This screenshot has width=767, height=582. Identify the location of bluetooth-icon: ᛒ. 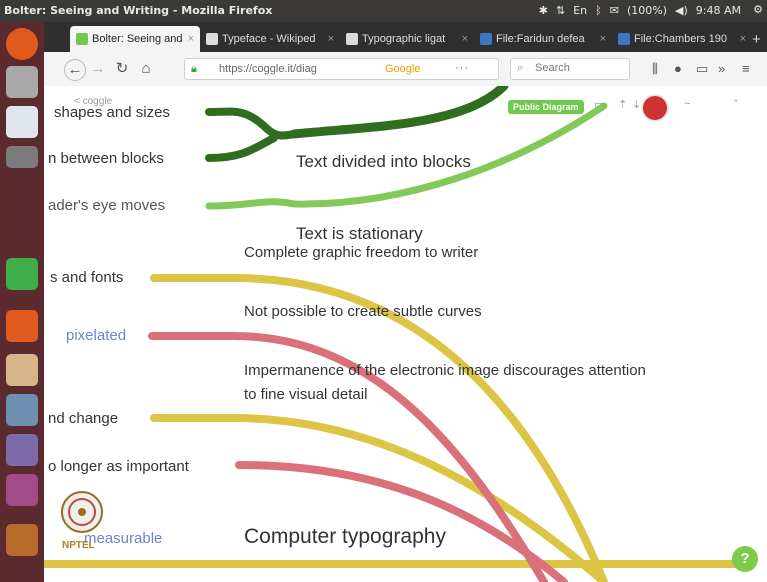
(598, 10).